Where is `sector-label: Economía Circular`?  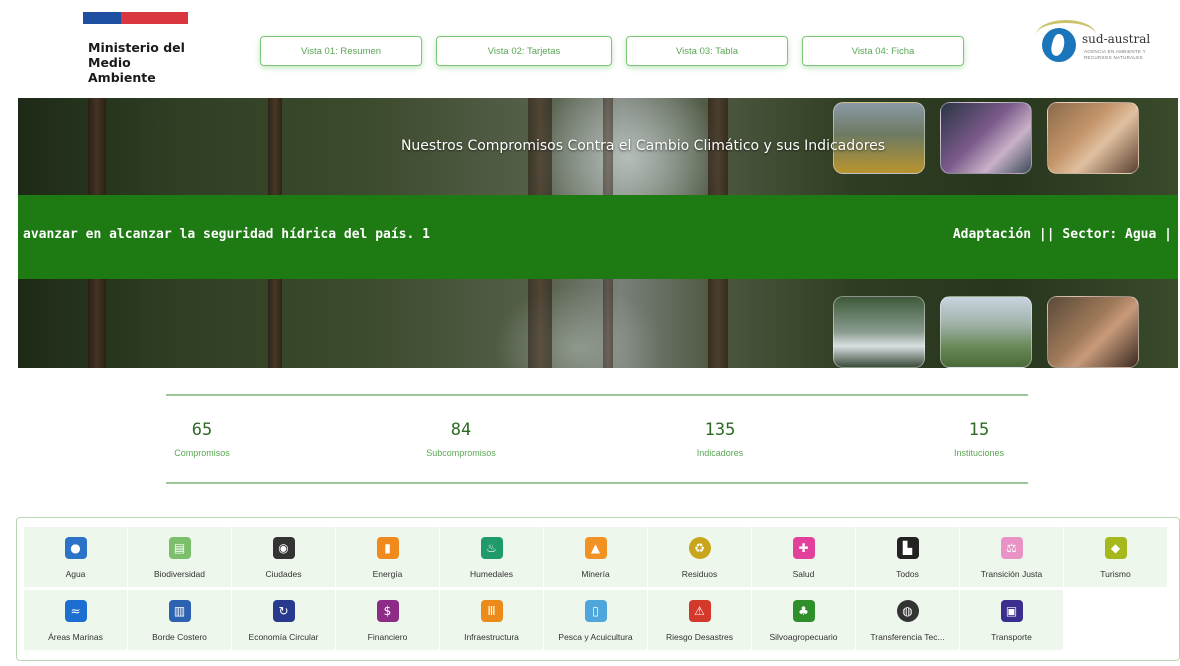 sector-label: Economía Circular is located at coordinates (283, 637).